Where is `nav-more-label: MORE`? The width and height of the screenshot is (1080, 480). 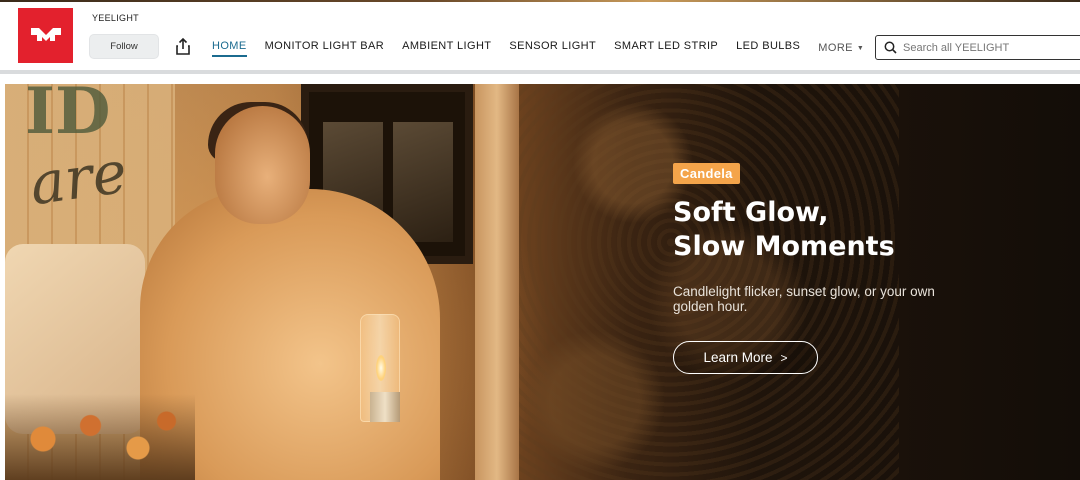 nav-more-label: MORE is located at coordinates (835, 48).